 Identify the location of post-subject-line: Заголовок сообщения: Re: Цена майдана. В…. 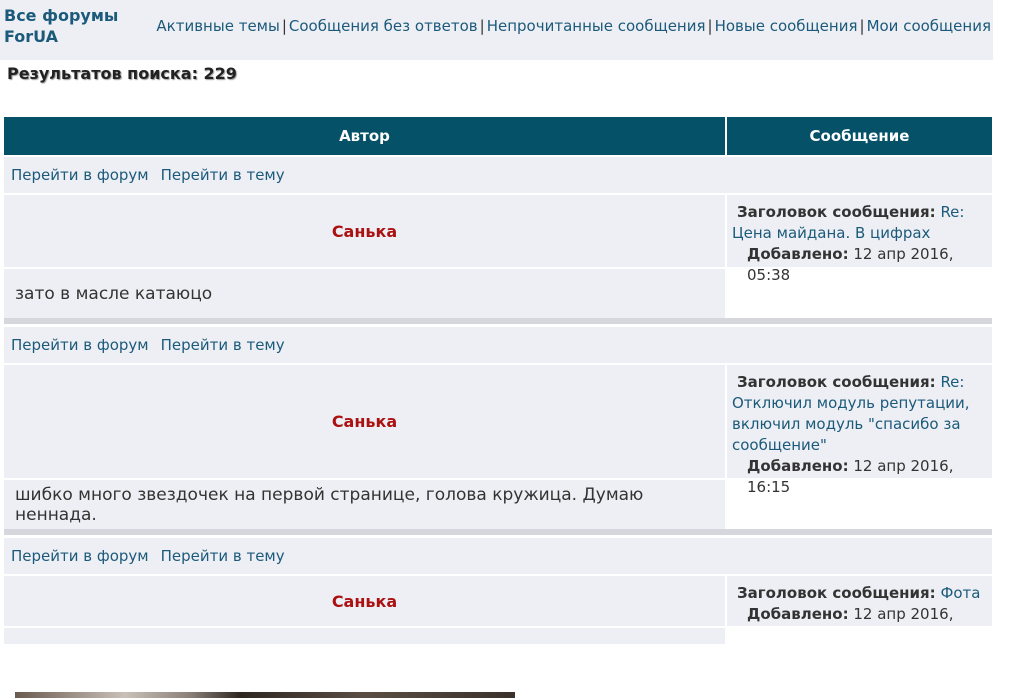
(859, 219).